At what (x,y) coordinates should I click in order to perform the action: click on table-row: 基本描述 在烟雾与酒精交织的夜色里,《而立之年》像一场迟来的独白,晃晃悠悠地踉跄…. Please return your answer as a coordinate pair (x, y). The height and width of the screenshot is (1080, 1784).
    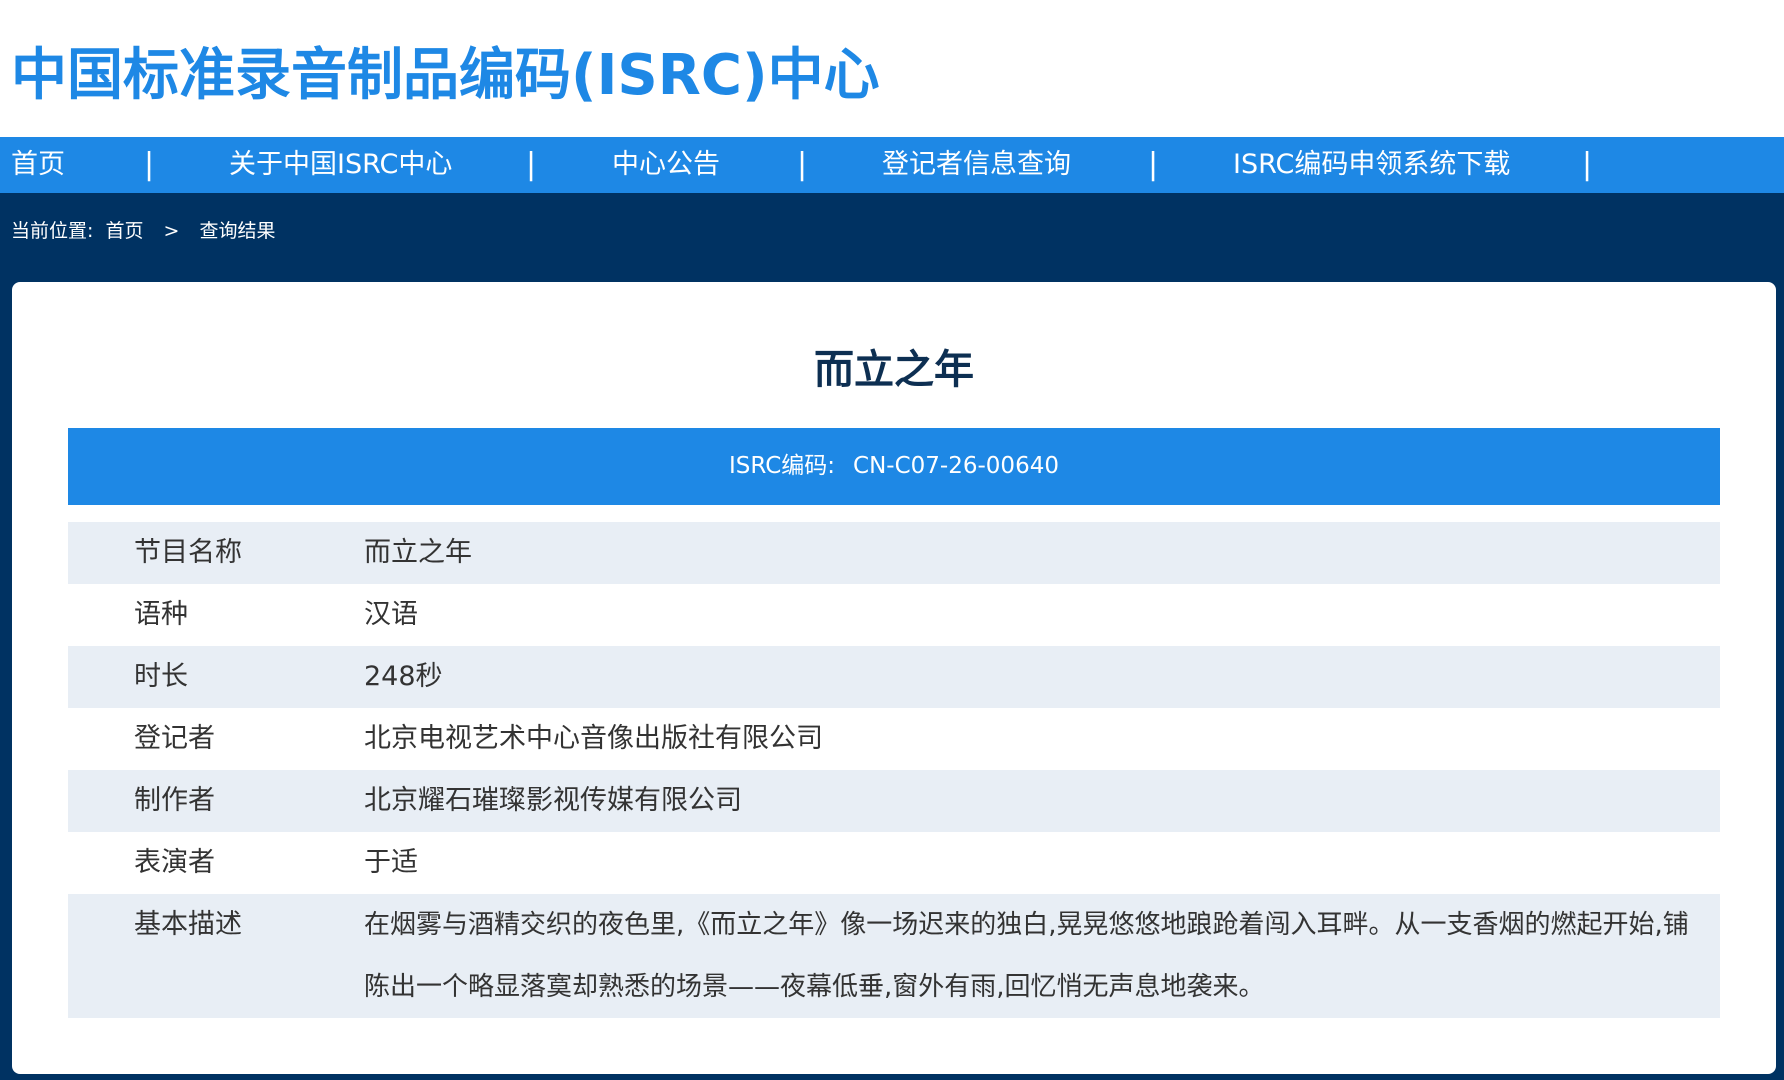
    Looking at the image, I should click on (894, 956).